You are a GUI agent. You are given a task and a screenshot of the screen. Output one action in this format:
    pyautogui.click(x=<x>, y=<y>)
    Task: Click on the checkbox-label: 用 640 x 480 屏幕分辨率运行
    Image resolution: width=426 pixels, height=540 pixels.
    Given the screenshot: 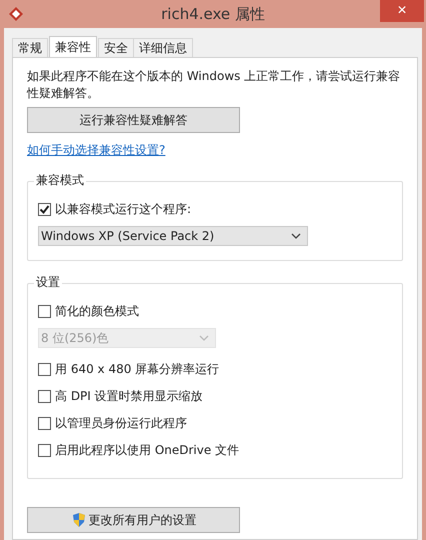 What is the action you would take?
    pyautogui.click(x=137, y=369)
    